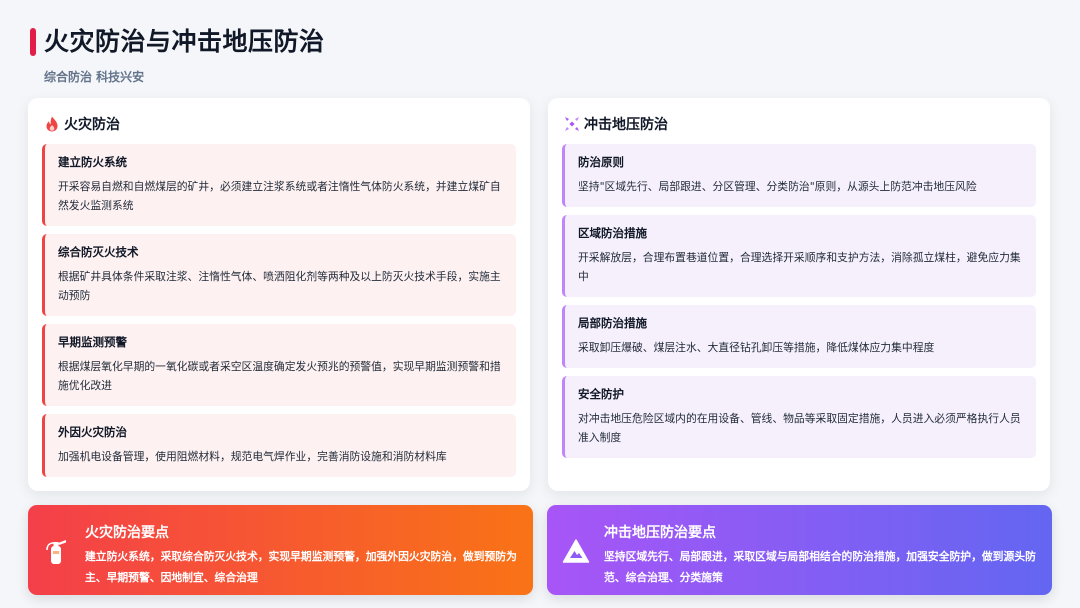  Describe the element at coordinates (92, 342) in the screenshot. I see `fire-item-title: 早期监测预警` at that location.